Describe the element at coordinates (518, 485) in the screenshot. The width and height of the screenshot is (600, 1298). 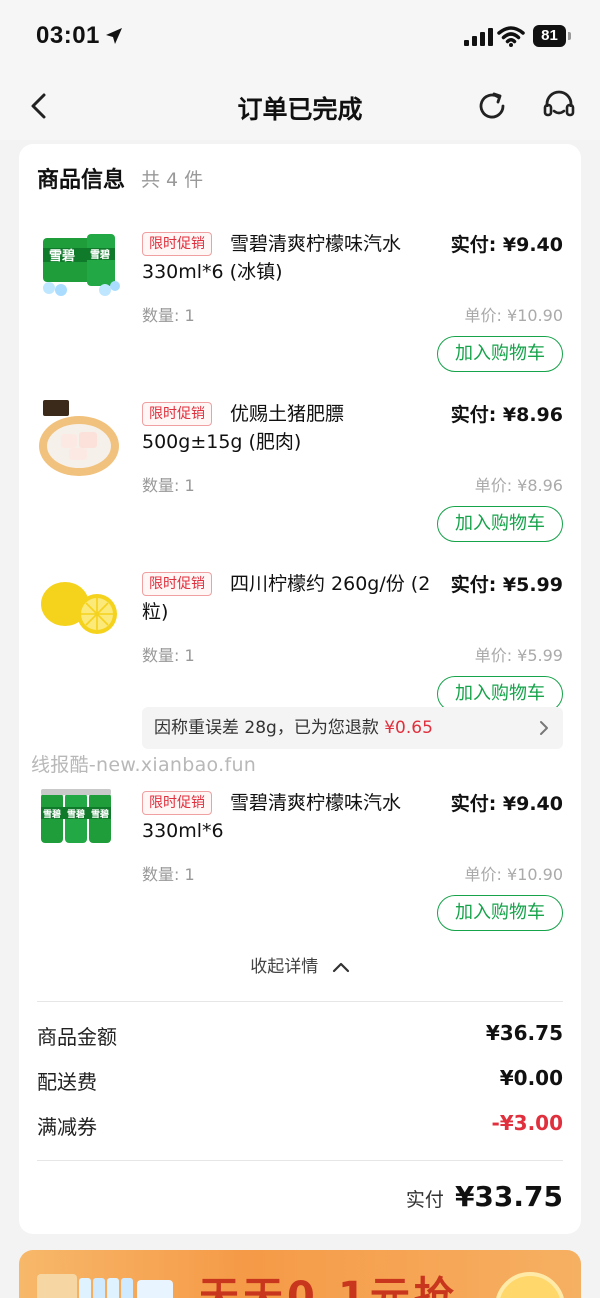
I see `unit-price: 单价: ¥8.96` at that location.